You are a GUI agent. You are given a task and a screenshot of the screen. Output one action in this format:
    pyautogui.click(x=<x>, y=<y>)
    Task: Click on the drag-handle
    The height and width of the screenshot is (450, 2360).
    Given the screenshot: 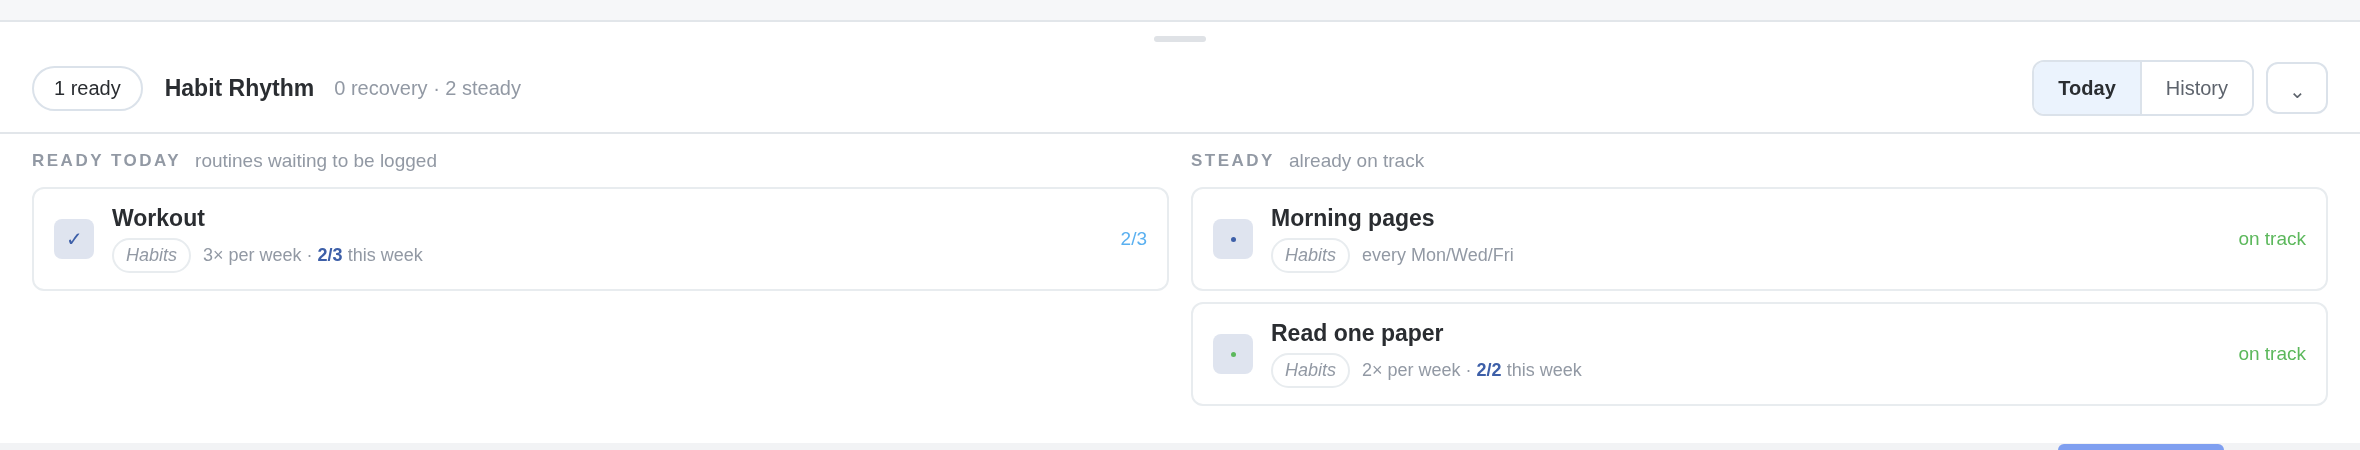 What is the action you would take?
    pyautogui.click(x=1180, y=39)
    